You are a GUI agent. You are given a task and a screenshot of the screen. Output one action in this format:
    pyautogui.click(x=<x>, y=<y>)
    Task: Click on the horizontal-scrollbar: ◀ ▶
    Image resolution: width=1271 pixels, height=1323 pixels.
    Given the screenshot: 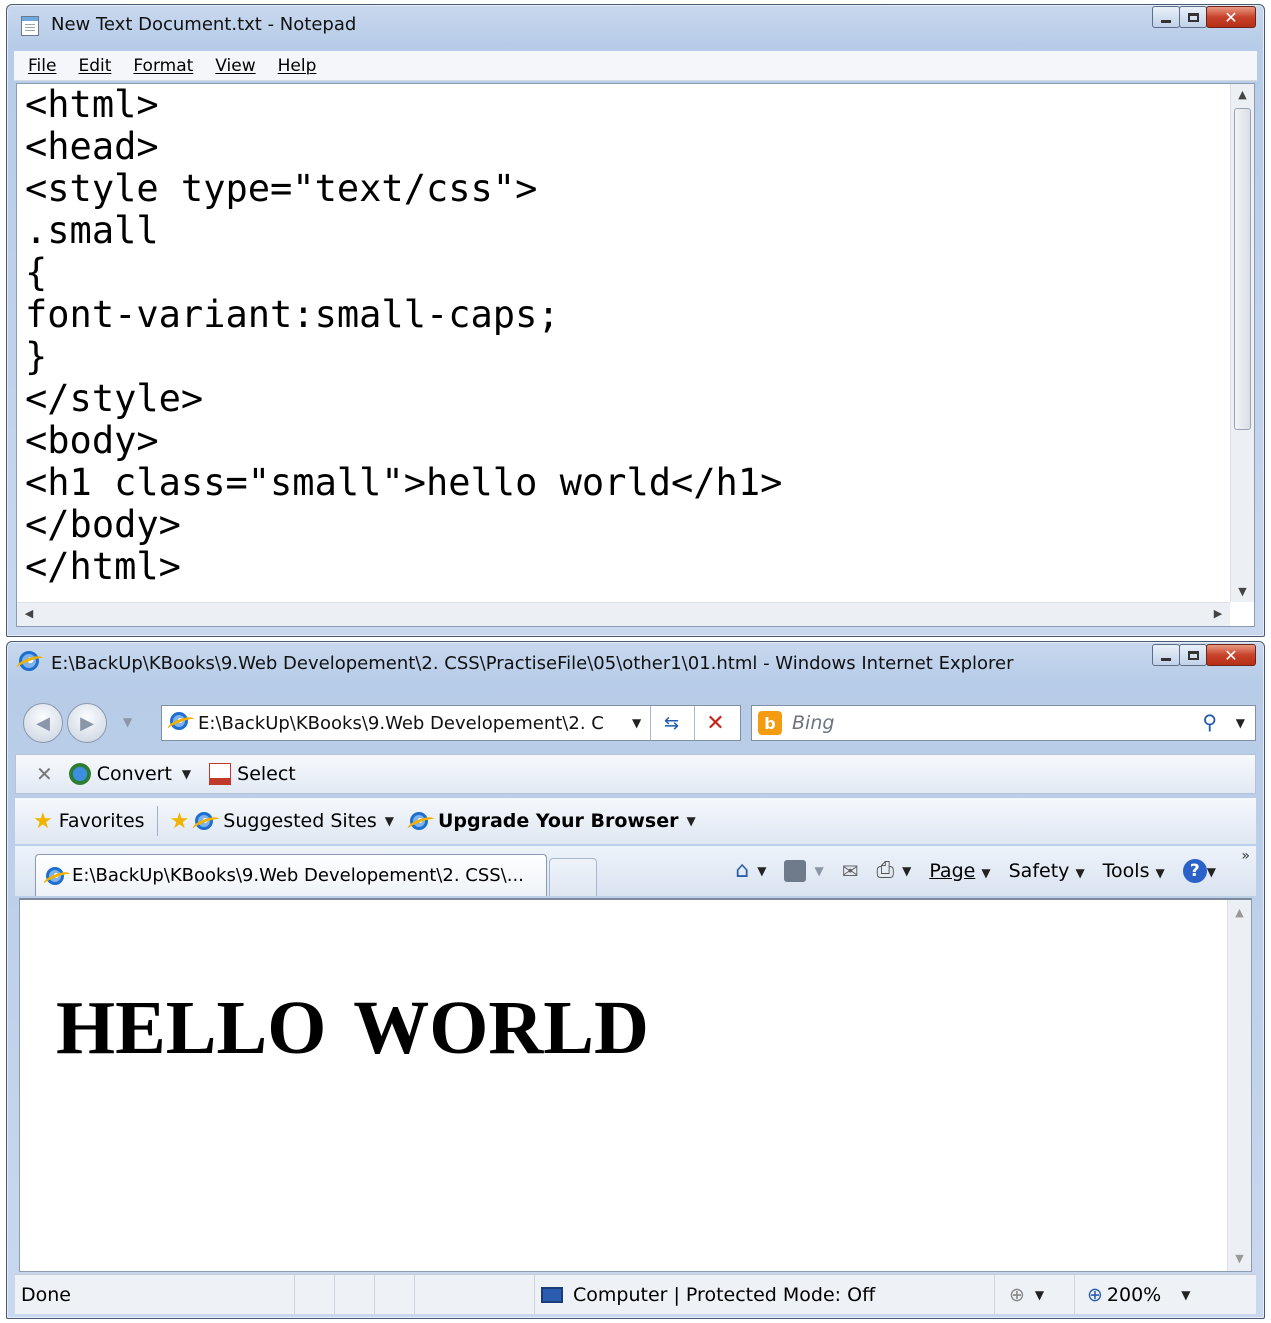 What is the action you would take?
    pyautogui.click(x=623, y=614)
    